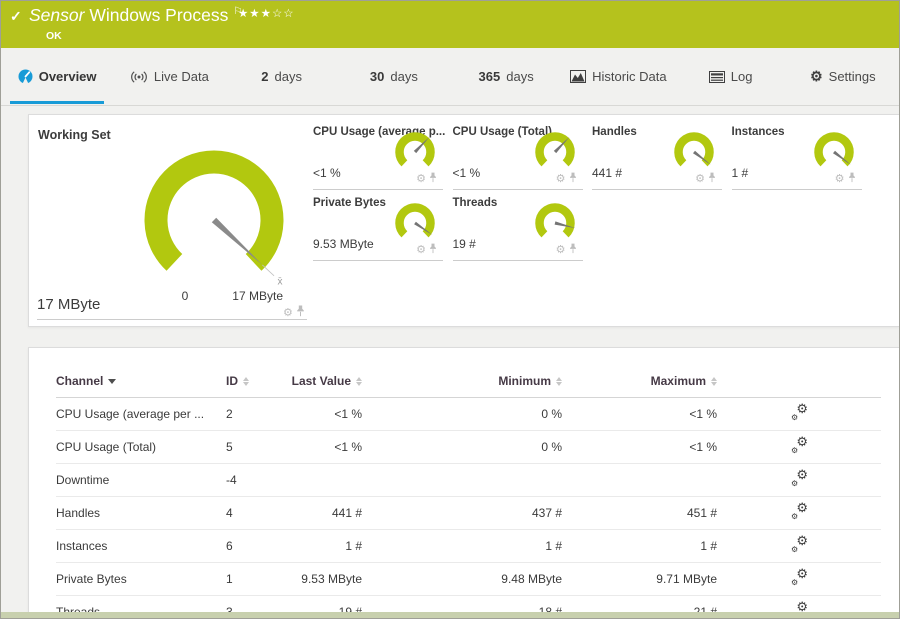  I want to click on column-header-channel: Channel, so click(141, 383).